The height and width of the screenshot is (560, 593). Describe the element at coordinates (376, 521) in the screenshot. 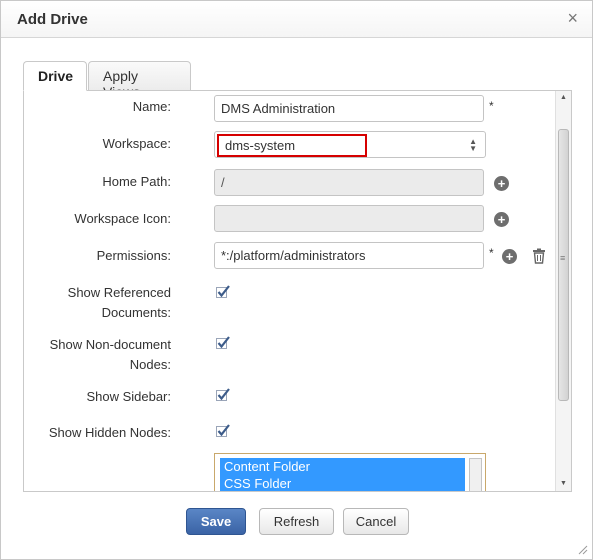

I see `cancel-button: Cancel` at that location.